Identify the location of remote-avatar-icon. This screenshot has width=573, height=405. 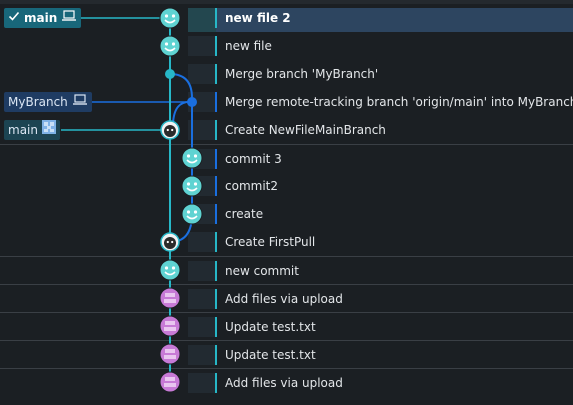
(48, 130).